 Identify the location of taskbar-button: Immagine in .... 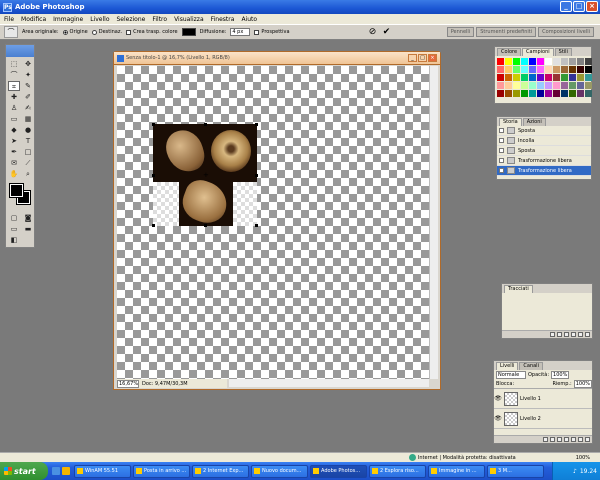
(456, 471).